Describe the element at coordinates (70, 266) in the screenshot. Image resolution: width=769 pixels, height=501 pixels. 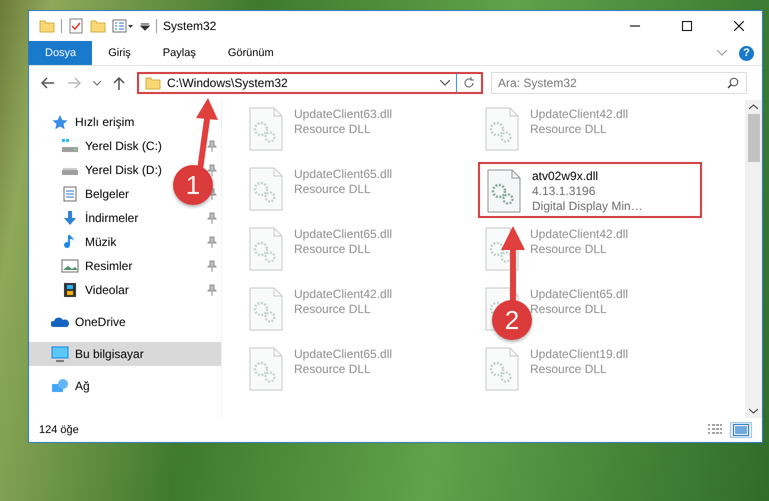
I see `picture-icon` at that location.